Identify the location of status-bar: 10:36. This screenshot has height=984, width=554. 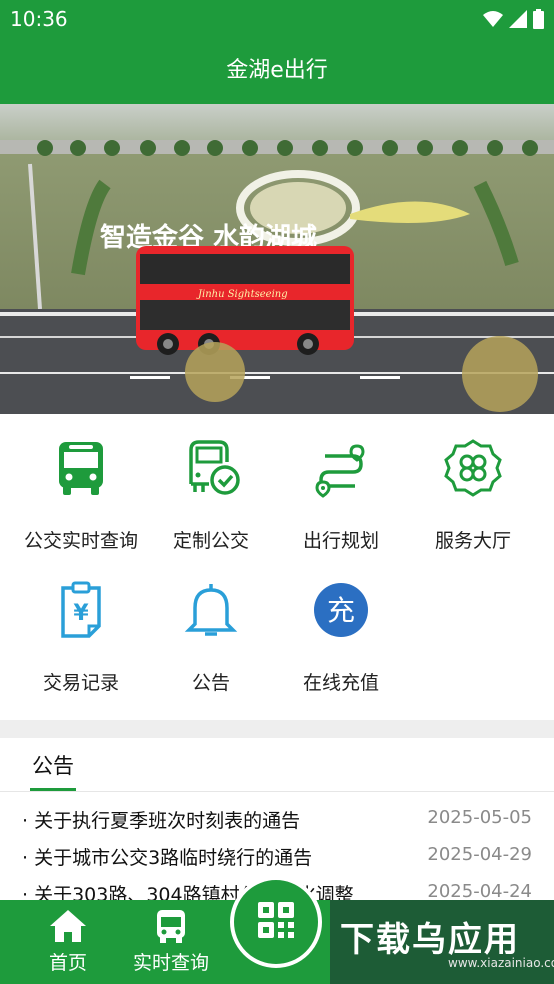
(277, 19).